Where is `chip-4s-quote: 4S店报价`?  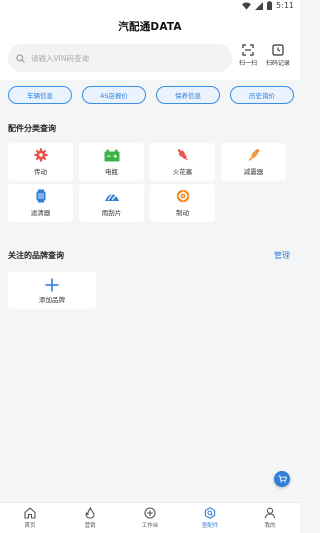 chip-4s-quote: 4S店报价 is located at coordinates (114, 95).